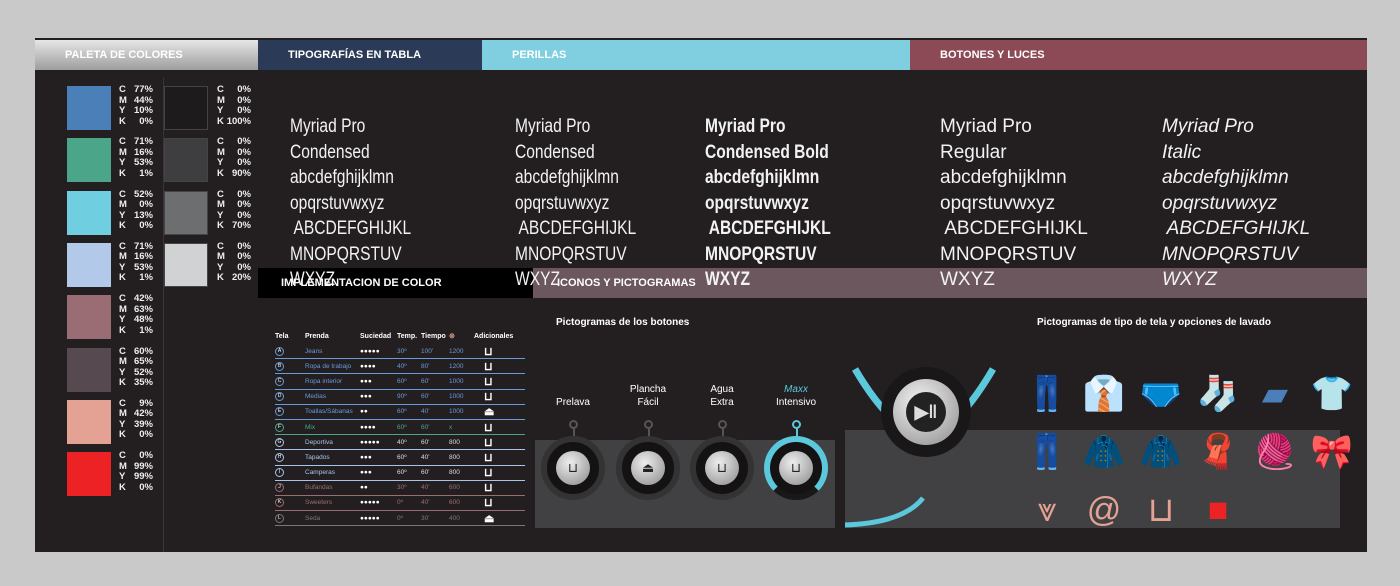  What do you see at coordinates (402, 442) in the screenshot?
I see `table-cell: 40º` at bounding box center [402, 442].